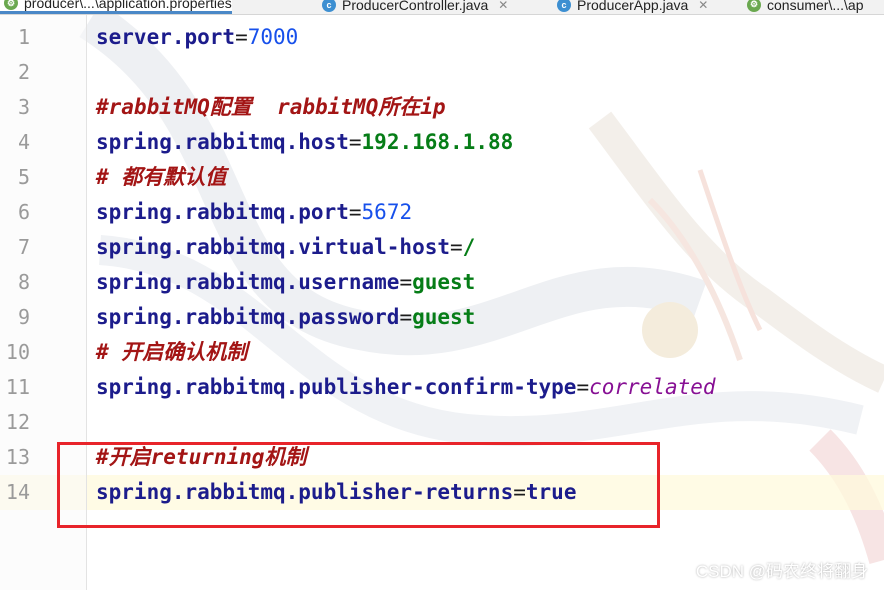 This screenshot has height=590, width=884. I want to click on property-key: spring.rabbitmq.host, so click(222, 142).